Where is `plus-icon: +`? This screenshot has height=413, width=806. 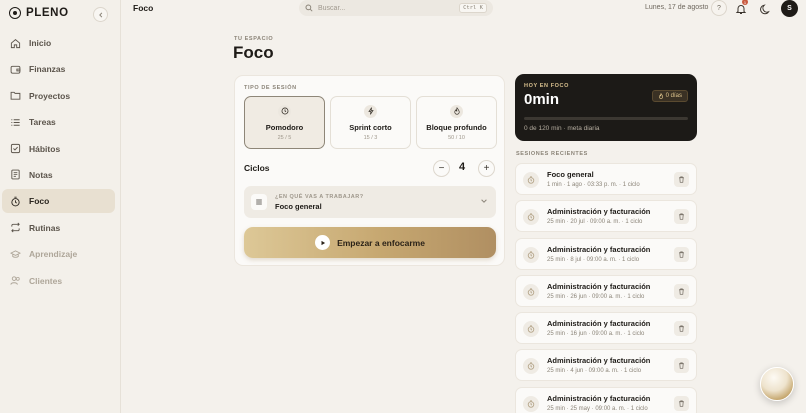 plus-icon: + is located at coordinates (486, 168).